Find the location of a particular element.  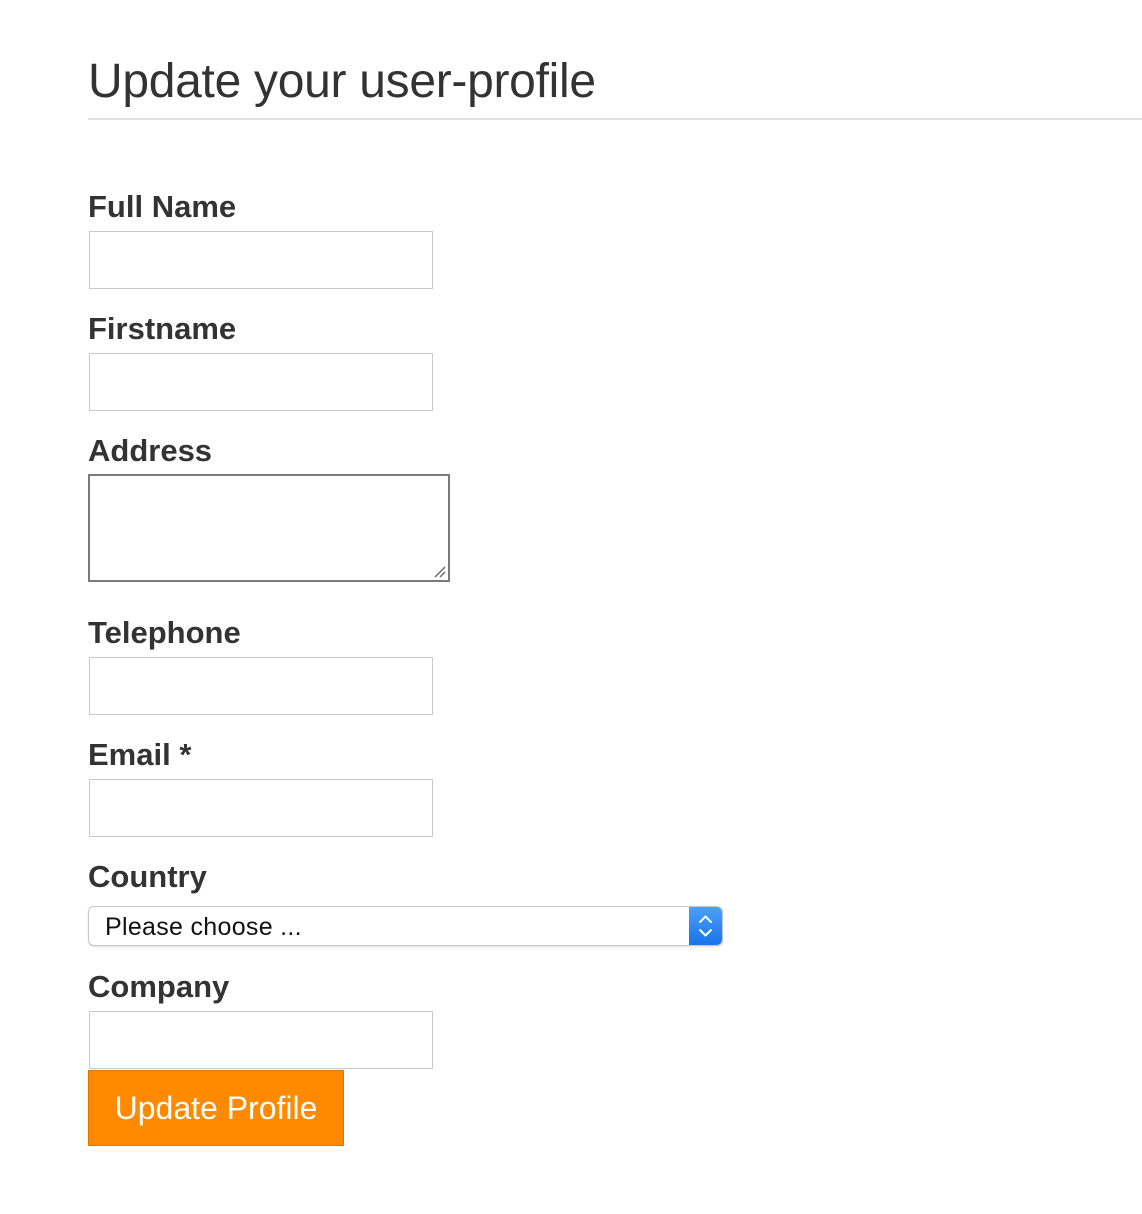

title-divider is located at coordinates (615, 119).